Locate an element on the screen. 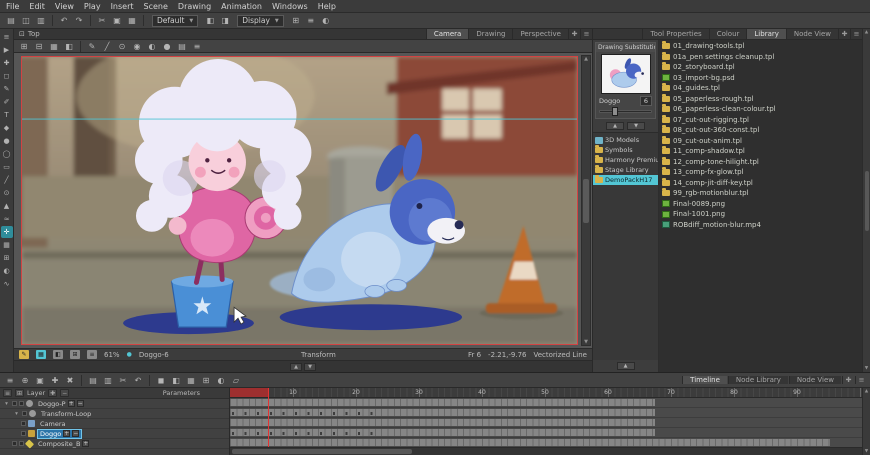  menu-item-drawing: Drawing is located at coordinates (194, 6).